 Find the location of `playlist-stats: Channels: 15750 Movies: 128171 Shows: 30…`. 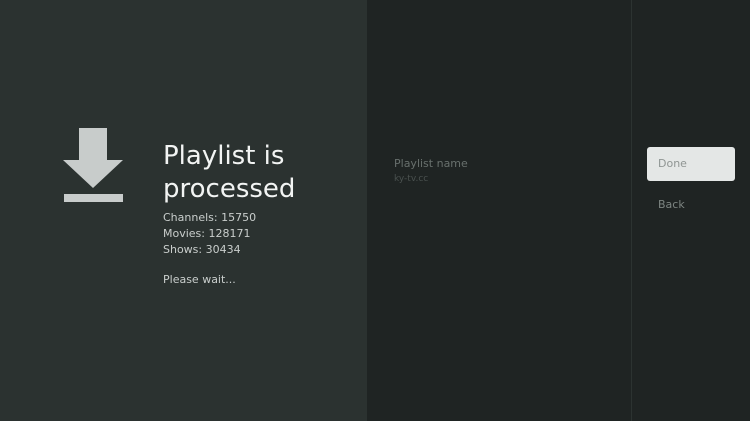

playlist-stats: Channels: 15750 Movies: 128171 Shows: 30… is located at coordinates (209, 234).